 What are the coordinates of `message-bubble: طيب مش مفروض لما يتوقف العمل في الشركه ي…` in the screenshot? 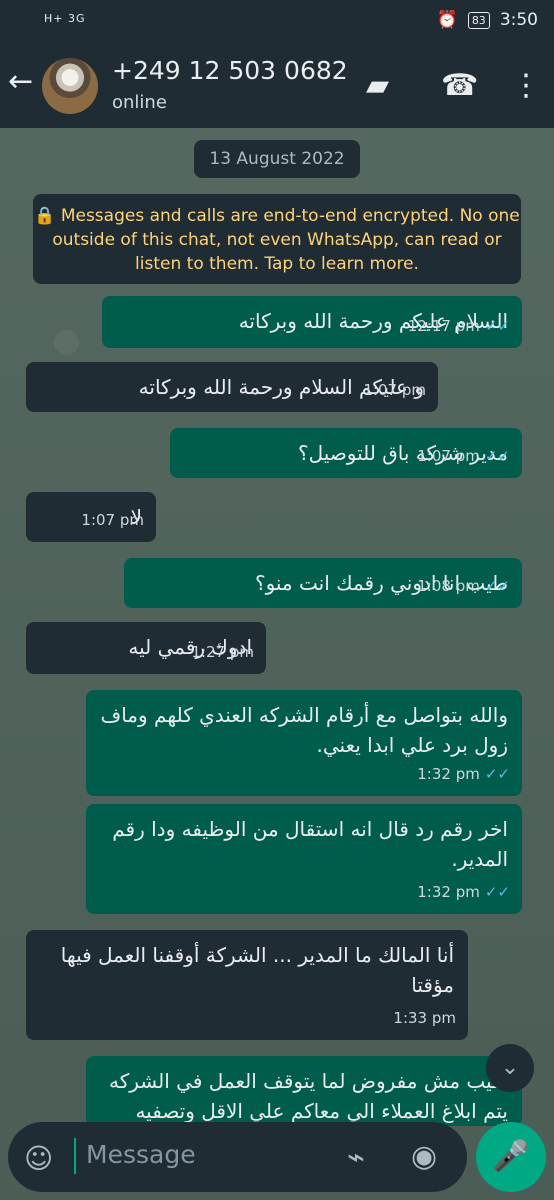 It's located at (304, 1091).